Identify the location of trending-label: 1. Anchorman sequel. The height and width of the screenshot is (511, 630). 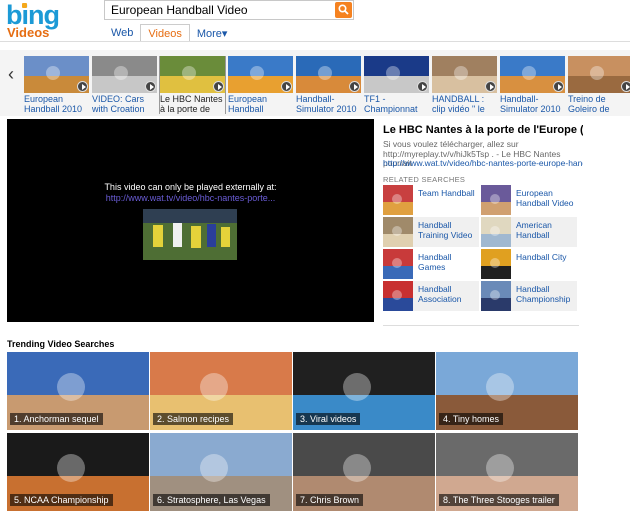
(56, 419).